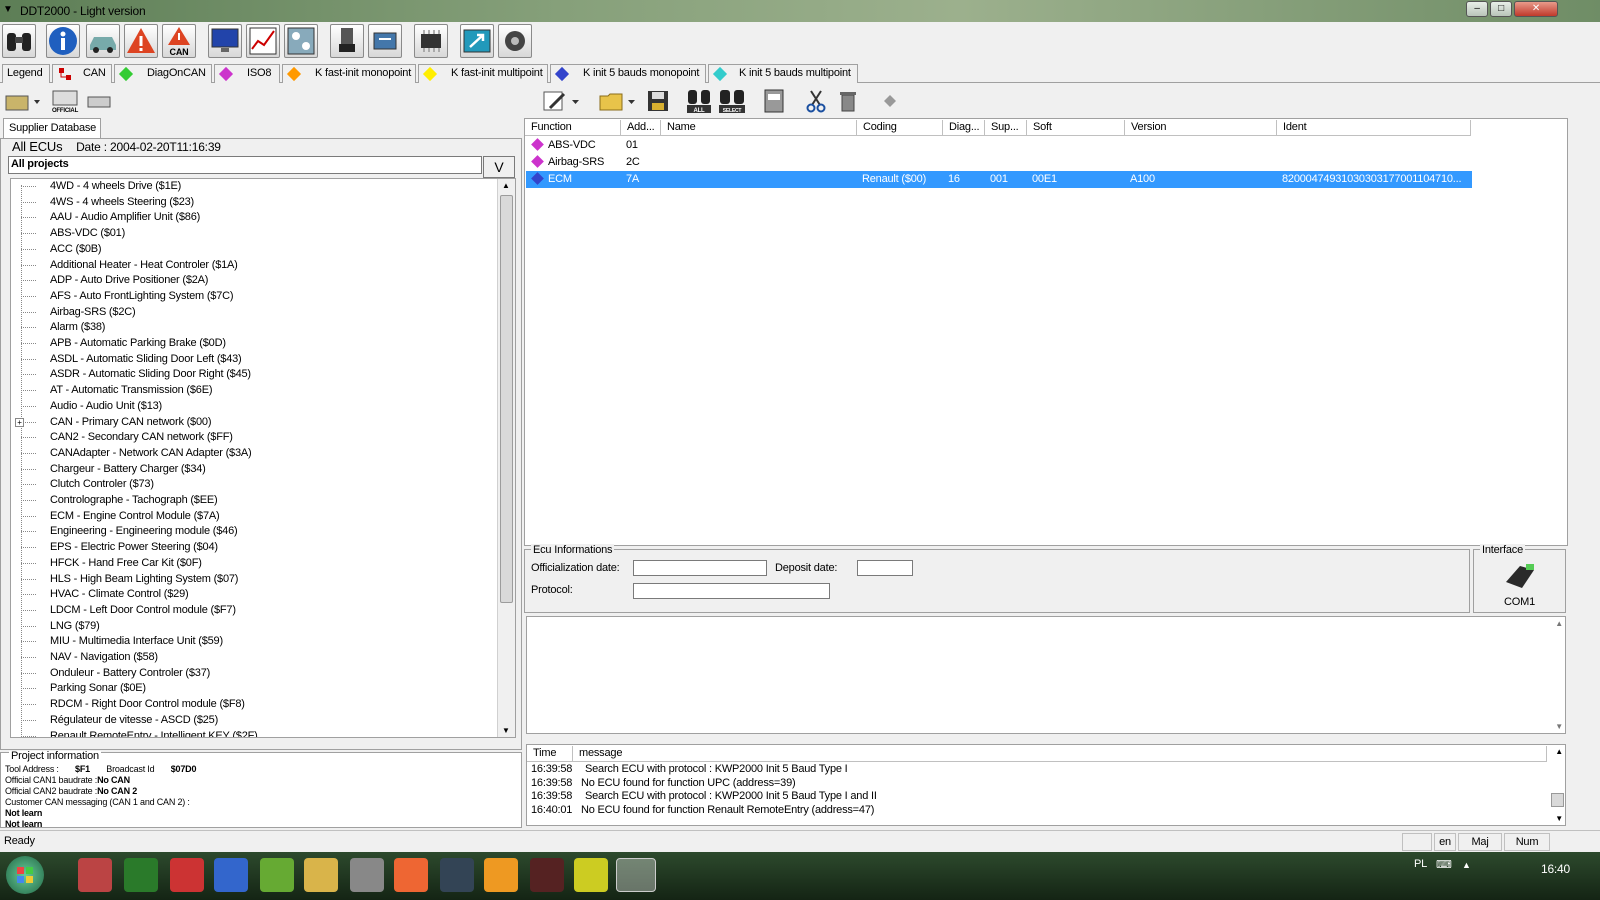 This screenshot has width=1600, height=900. I want to click on column-header-ident: Ident, so click(1374, 128).